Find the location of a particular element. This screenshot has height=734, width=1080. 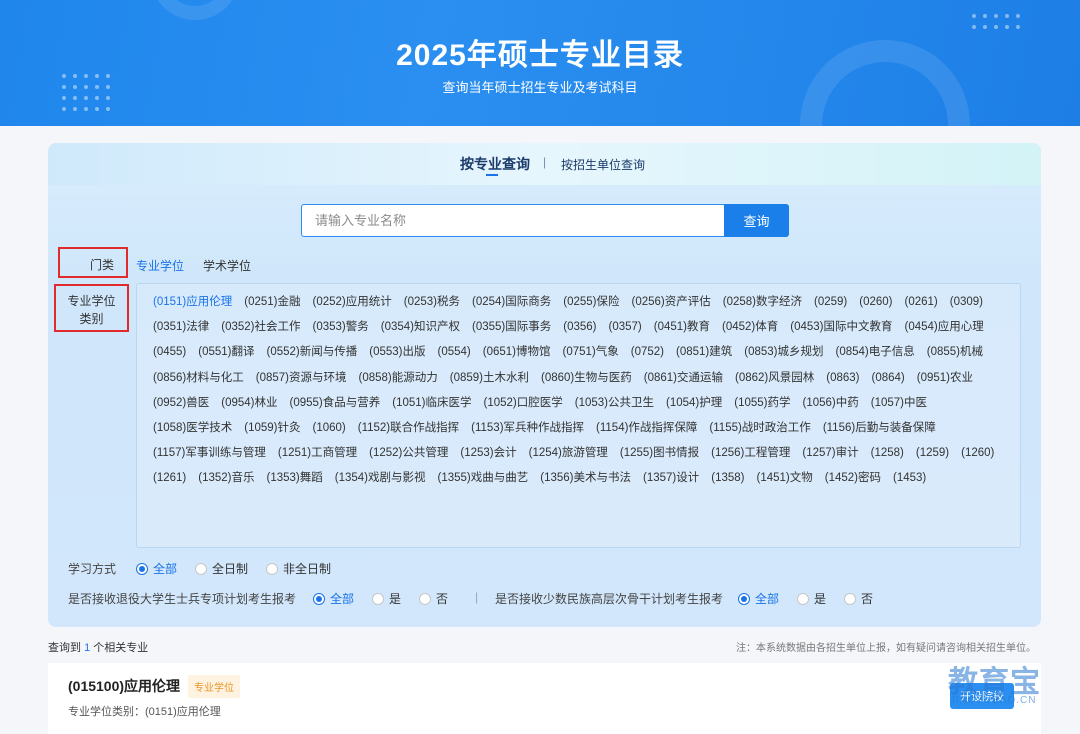

degree-type-item: (0253)税务 is located at coordinates (432, 302).